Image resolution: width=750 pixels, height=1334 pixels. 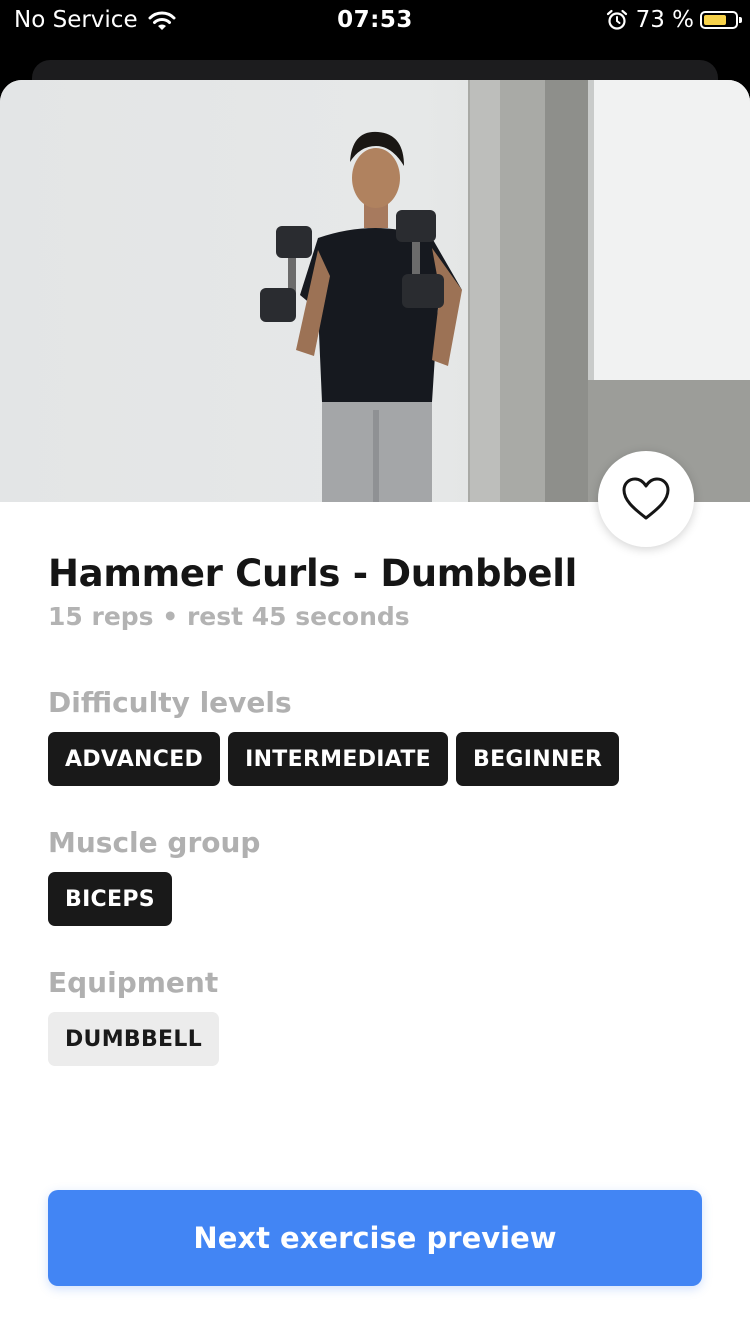 What do you see at coordinates (715, 20) in the screenshot?
I see `battery-fill` at bounding box center [715, 20].